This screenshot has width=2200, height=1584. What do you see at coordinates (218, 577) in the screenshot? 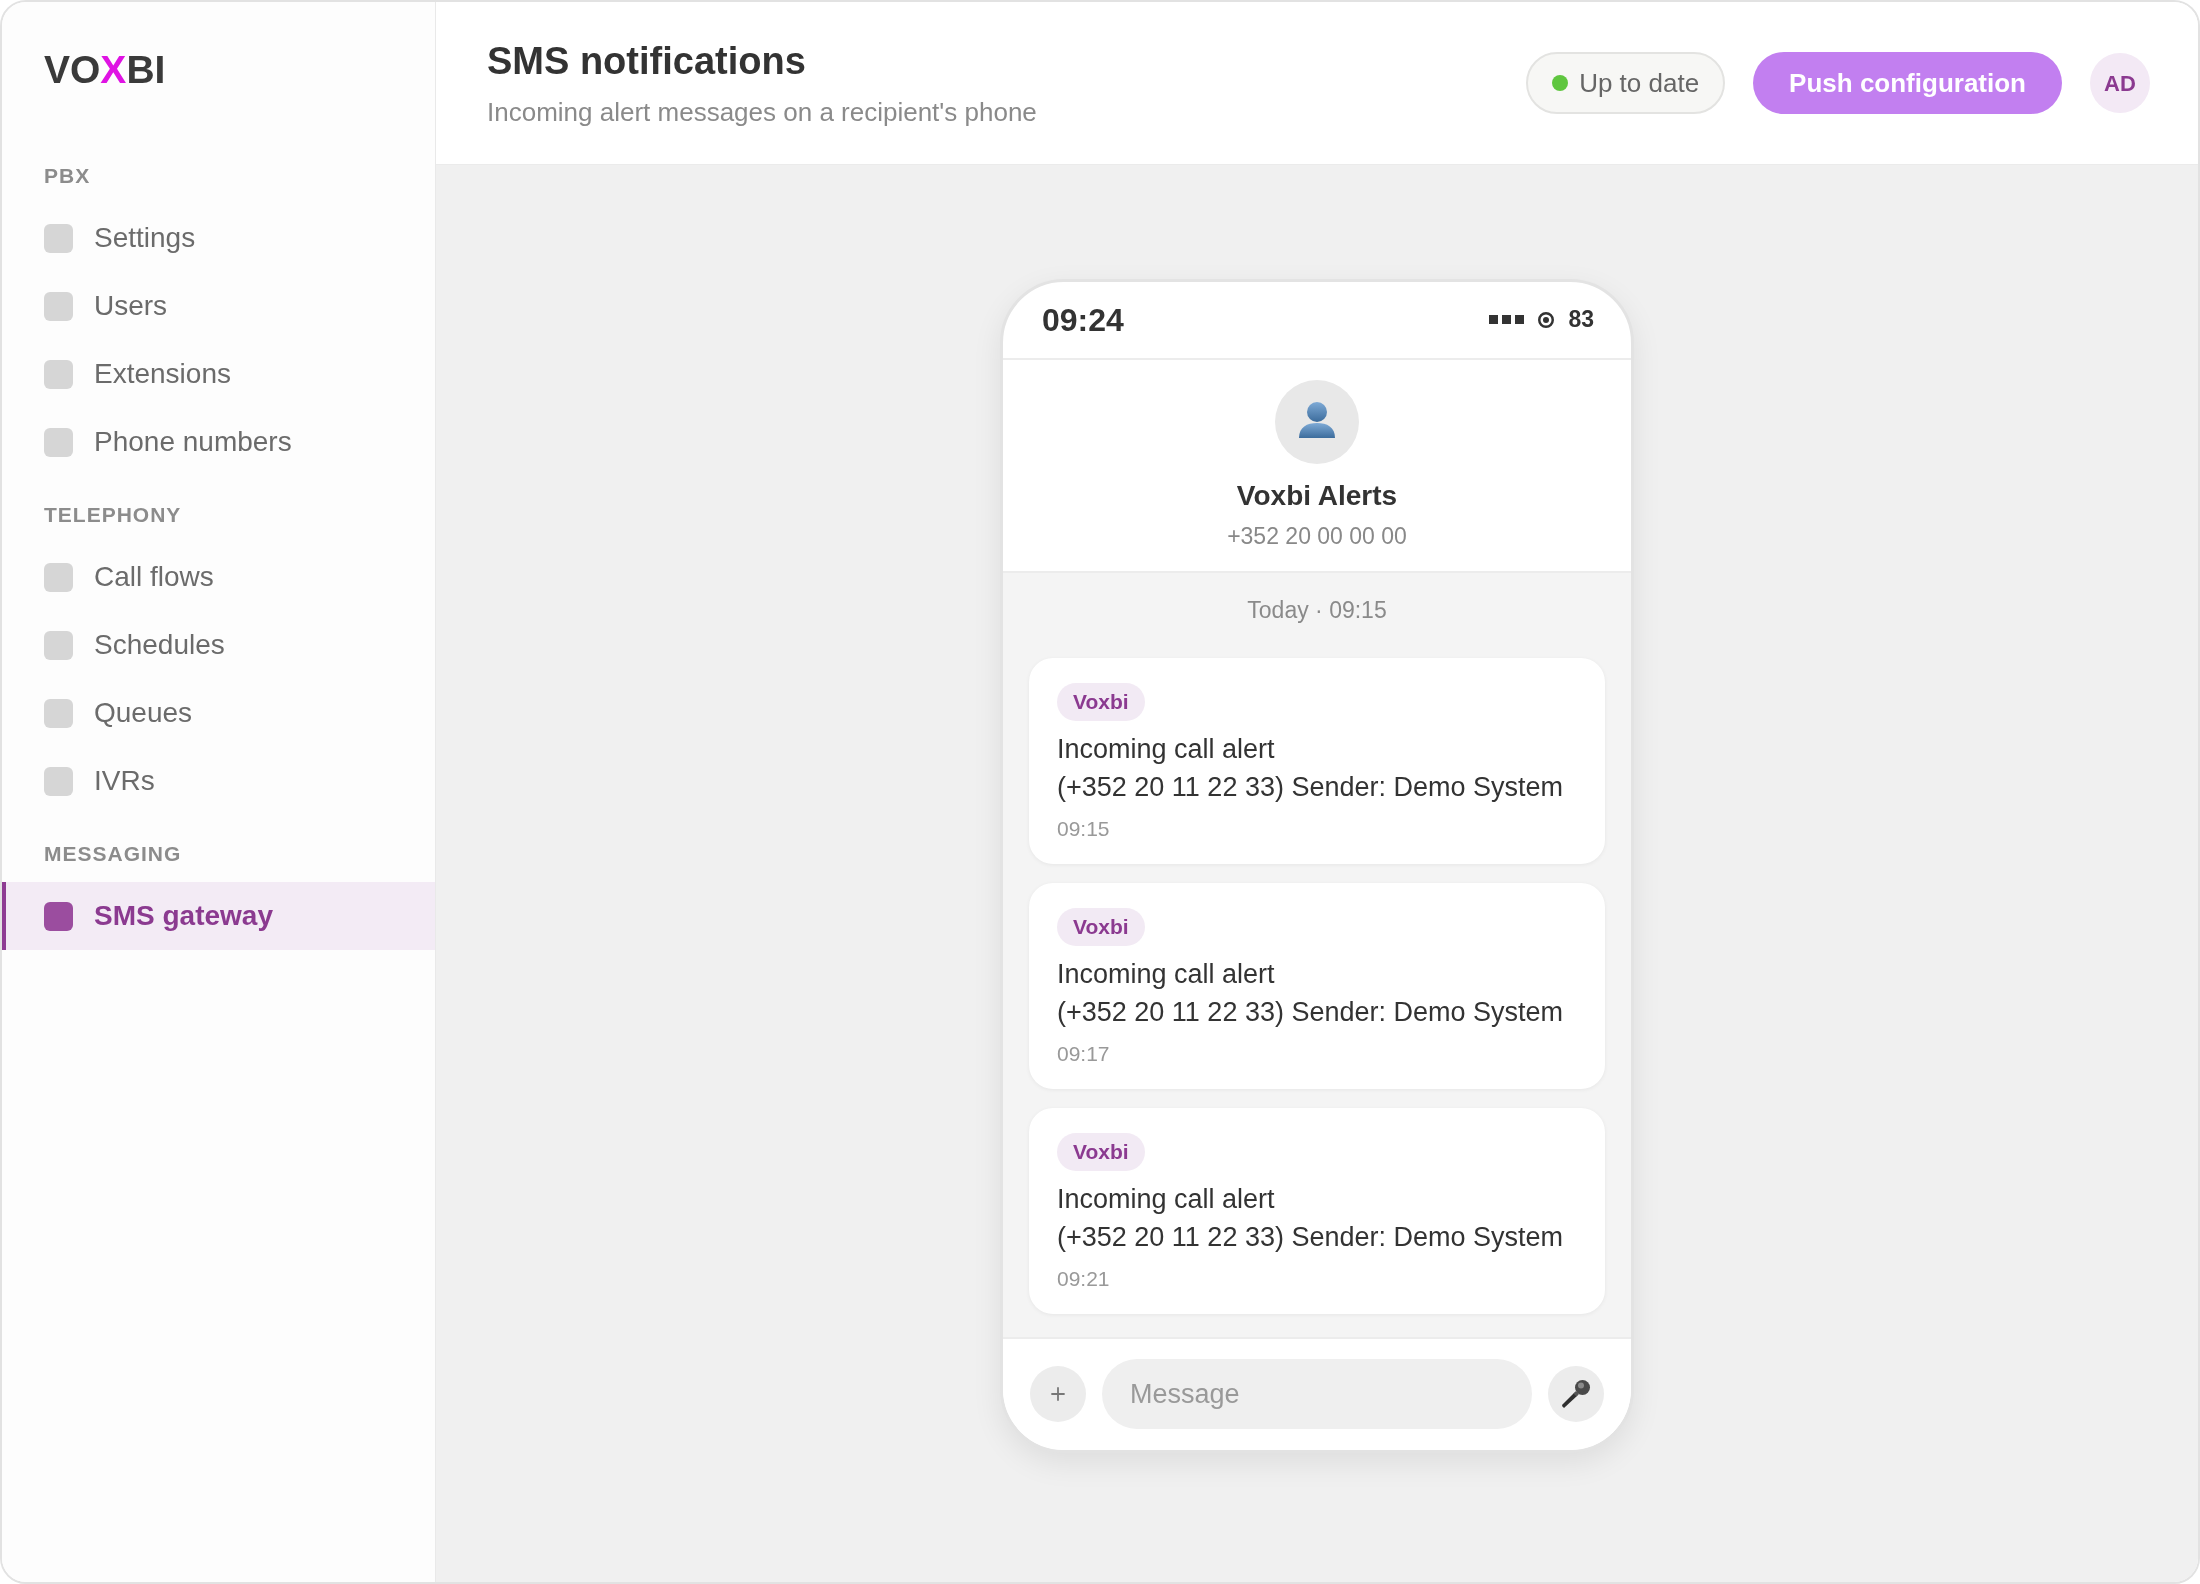
I see `nav-item: Call flows` at bounding box center [218, 577].